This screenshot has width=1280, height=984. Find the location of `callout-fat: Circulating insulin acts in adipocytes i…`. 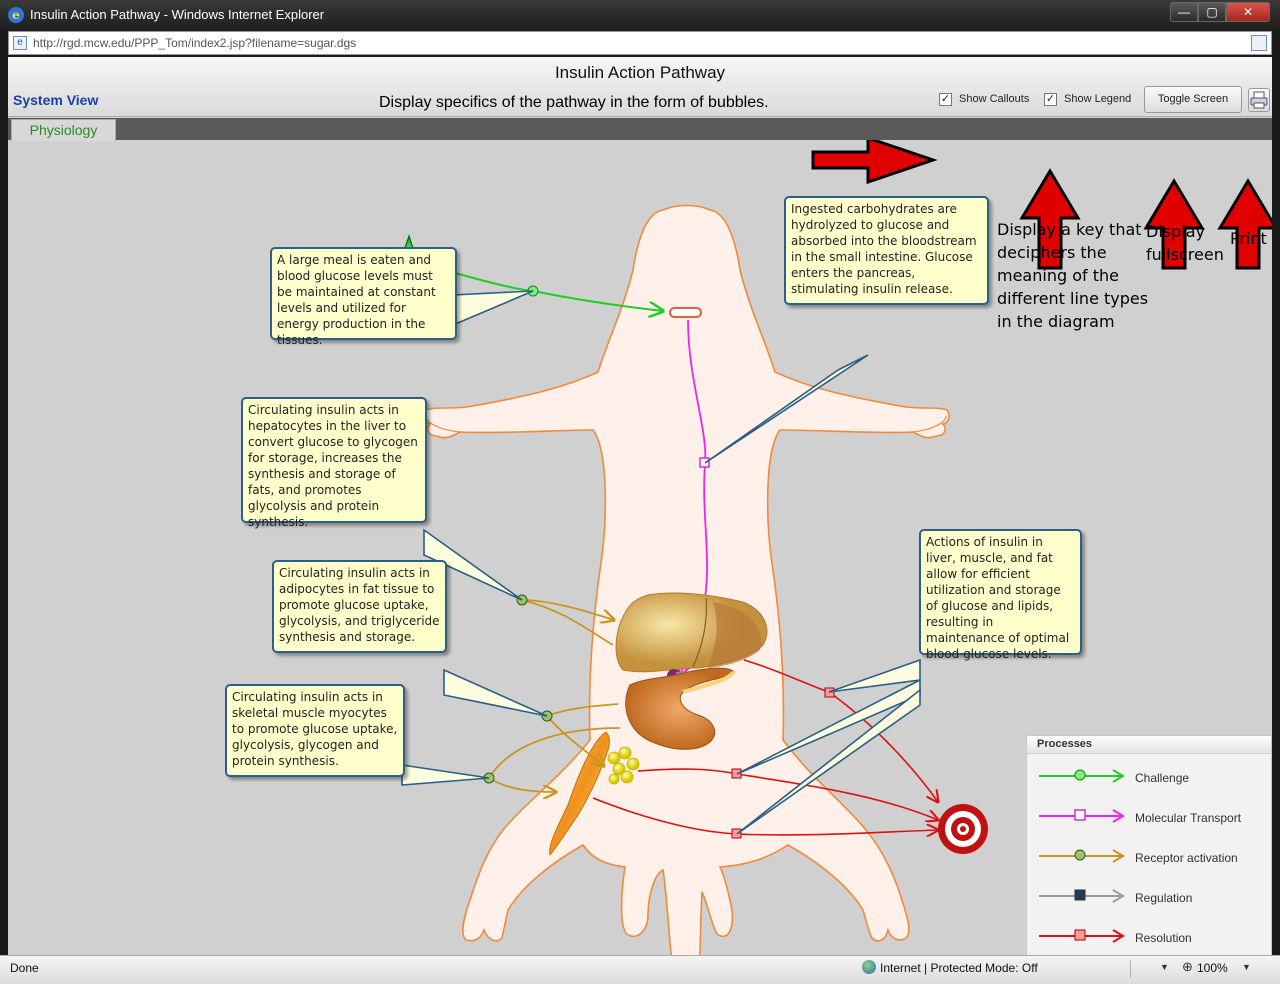

callout-fat: Circulating insulin acts in adipocytes i… is located at coordinates (359, 606).